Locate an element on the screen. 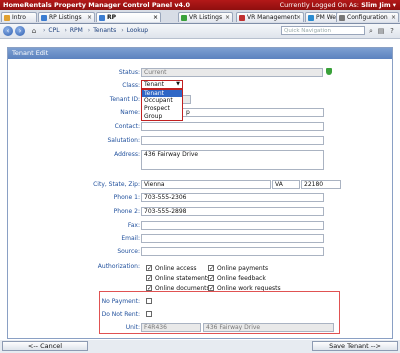 The width and height of the screenshot is (400, 353). help-icon: ? is located at coordinates (392, 31).